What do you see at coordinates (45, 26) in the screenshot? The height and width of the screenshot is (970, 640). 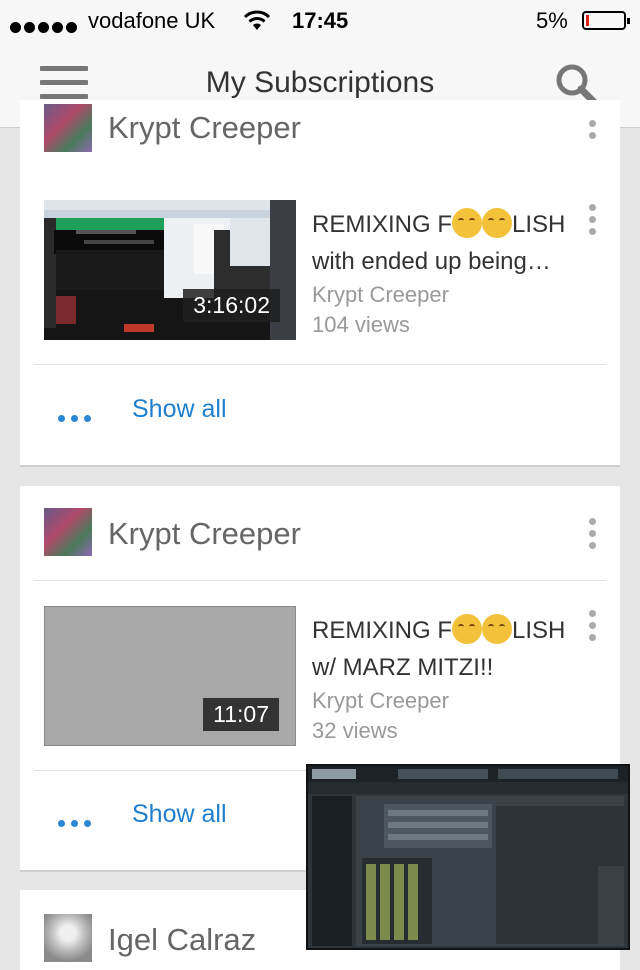 I see `signal-icon` at bounding box center [45, 26].